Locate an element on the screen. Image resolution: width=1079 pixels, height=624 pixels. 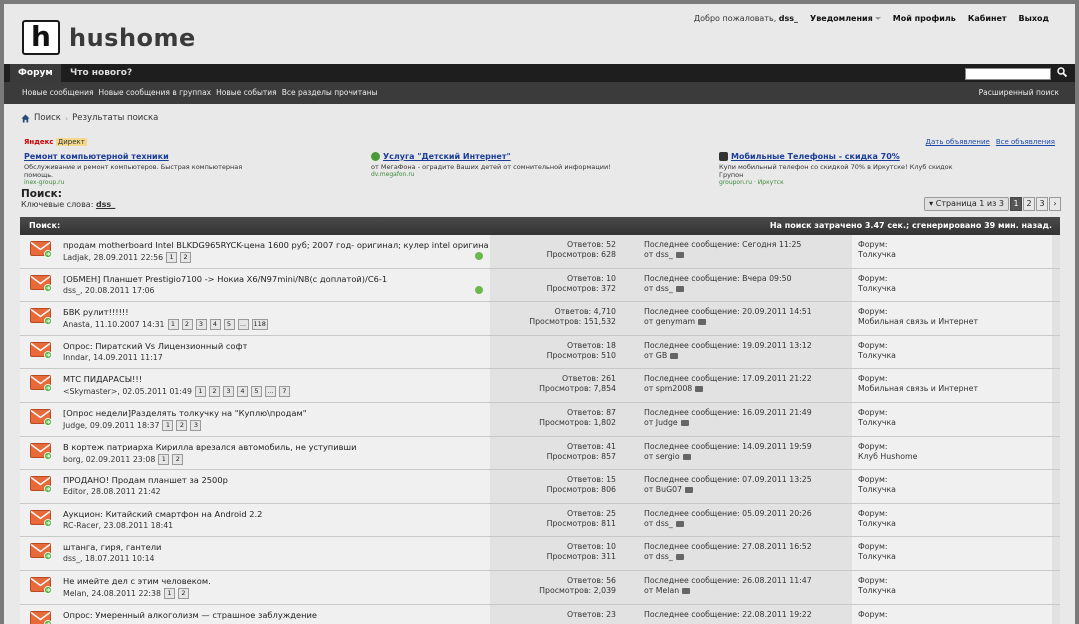
logout-link: Выход is located at coordinates (1034, 18).